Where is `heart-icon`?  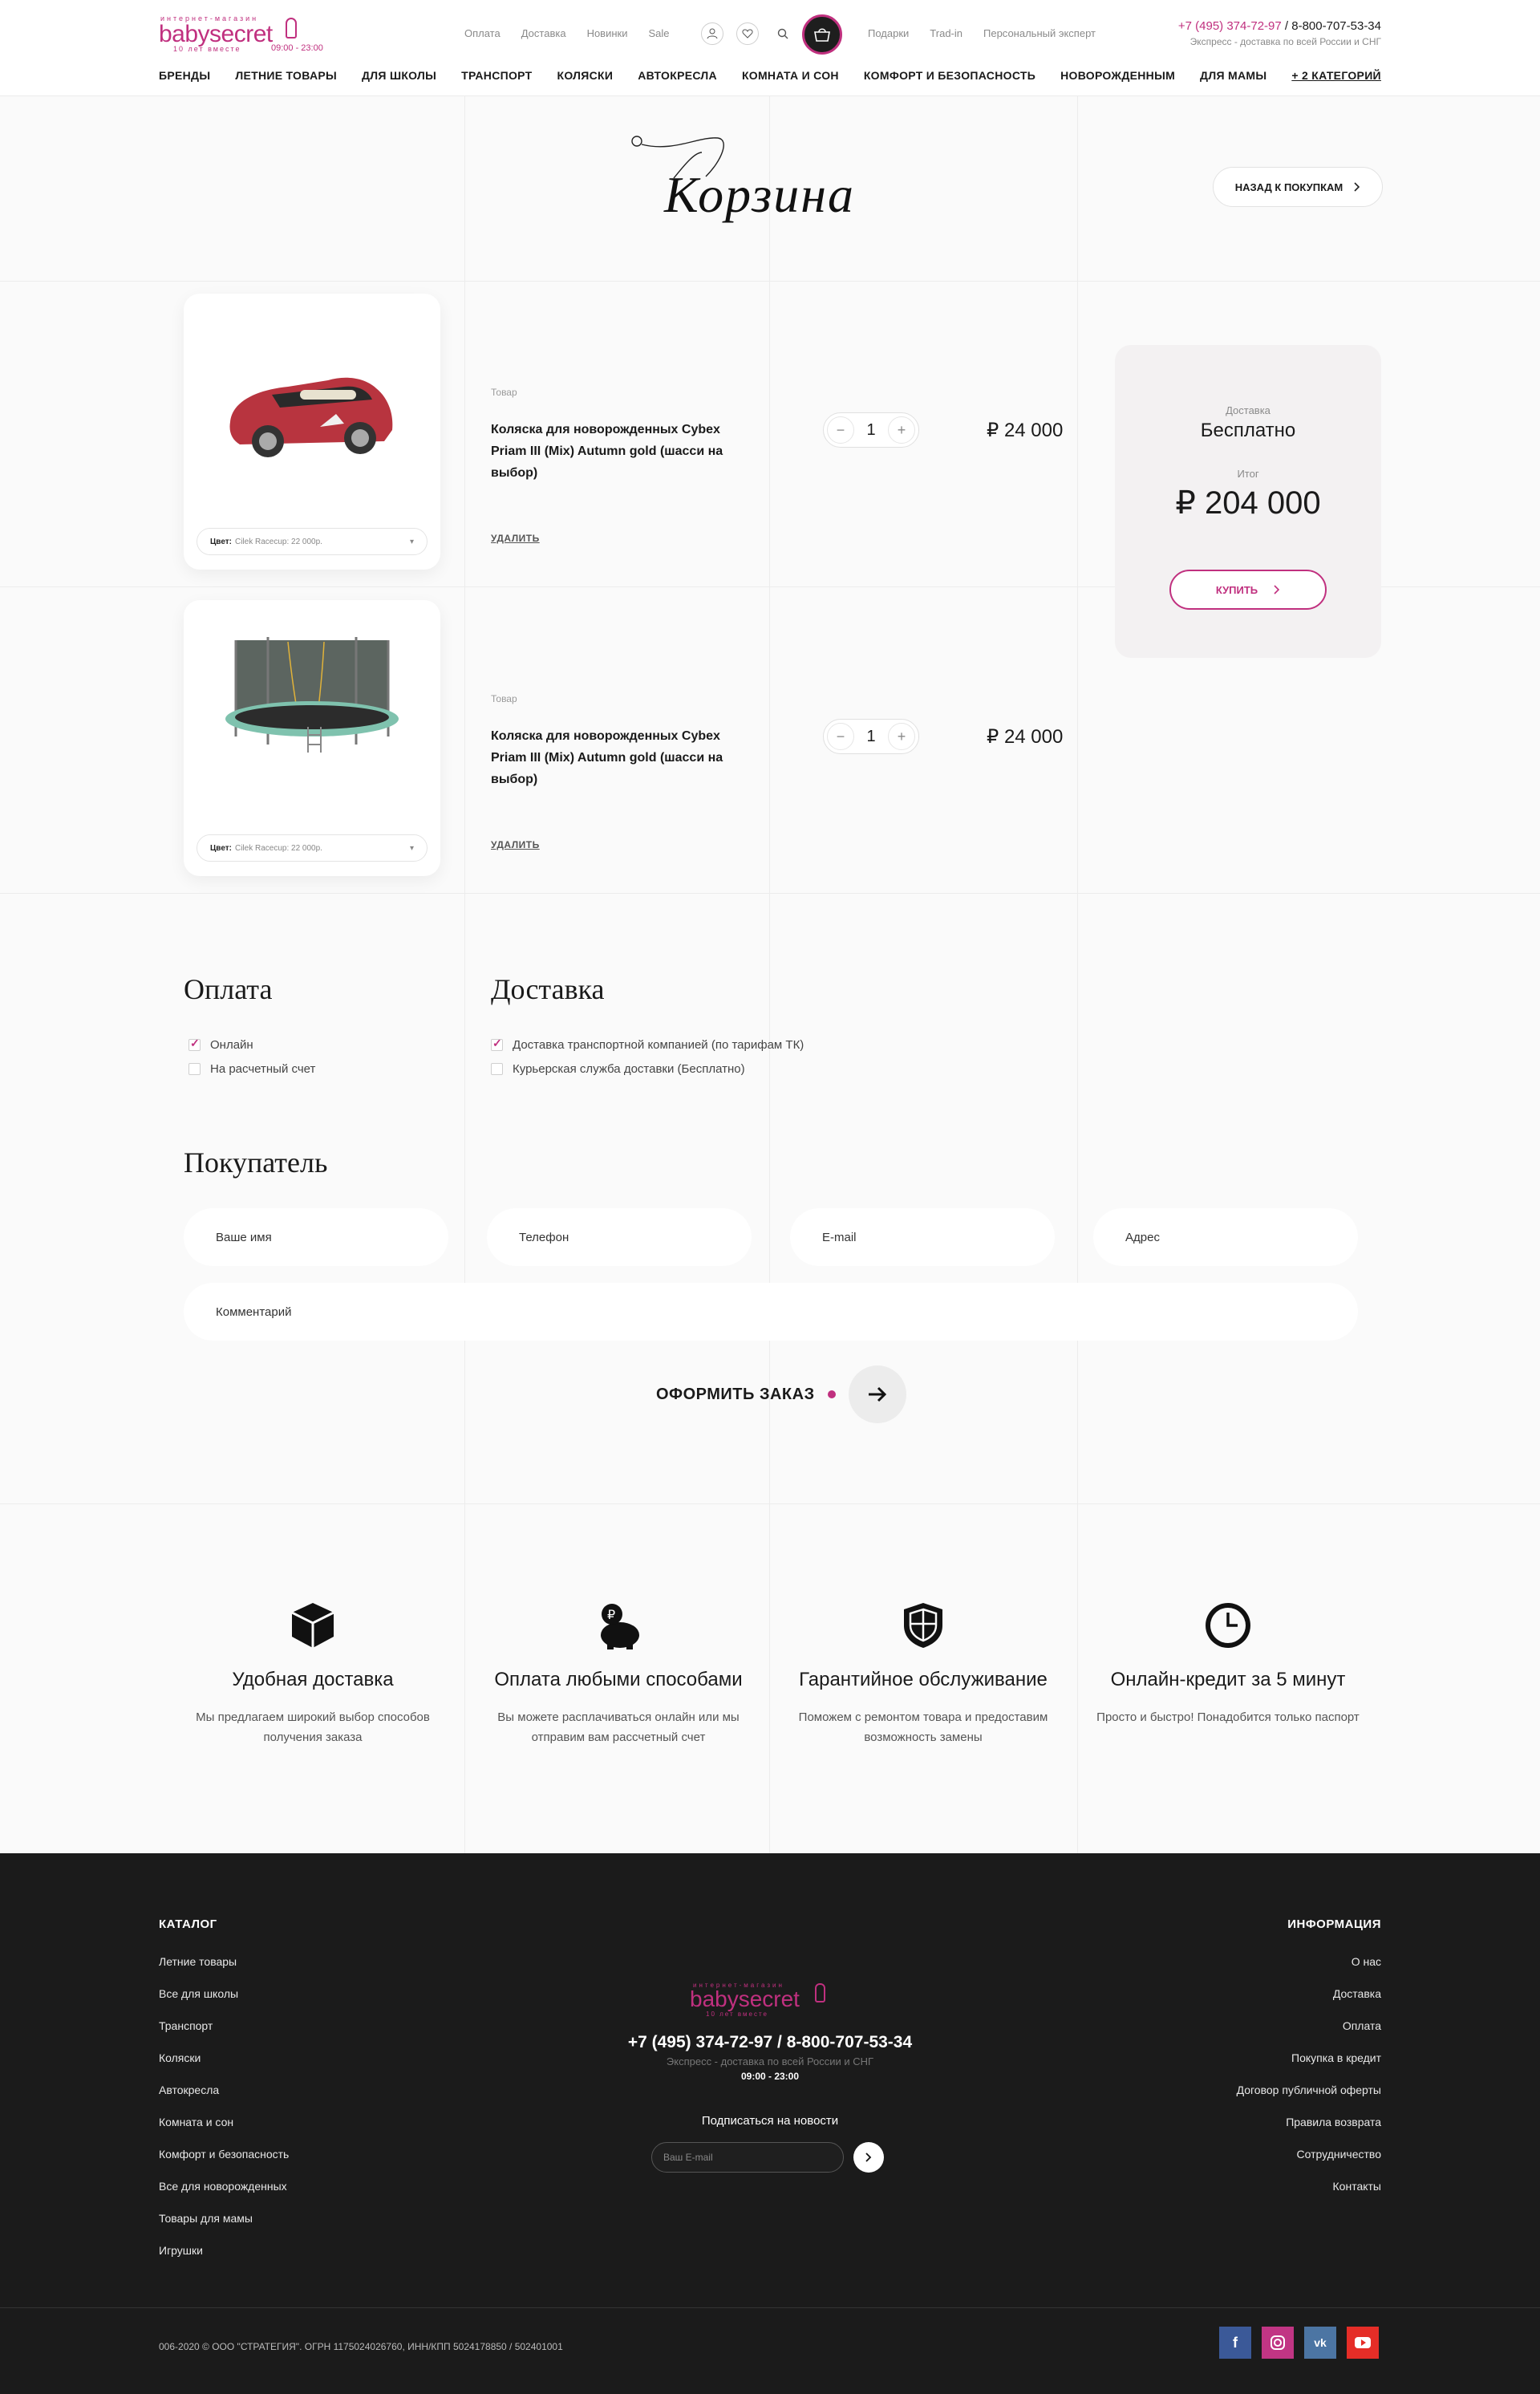 heart-icon is located at coordinates (747, 33).